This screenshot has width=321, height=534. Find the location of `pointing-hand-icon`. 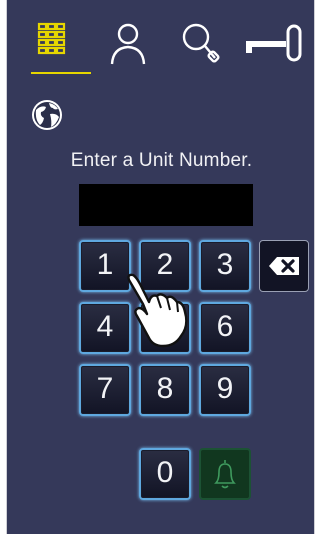

pointing-hand-icon is located at coordinates (160, 311).